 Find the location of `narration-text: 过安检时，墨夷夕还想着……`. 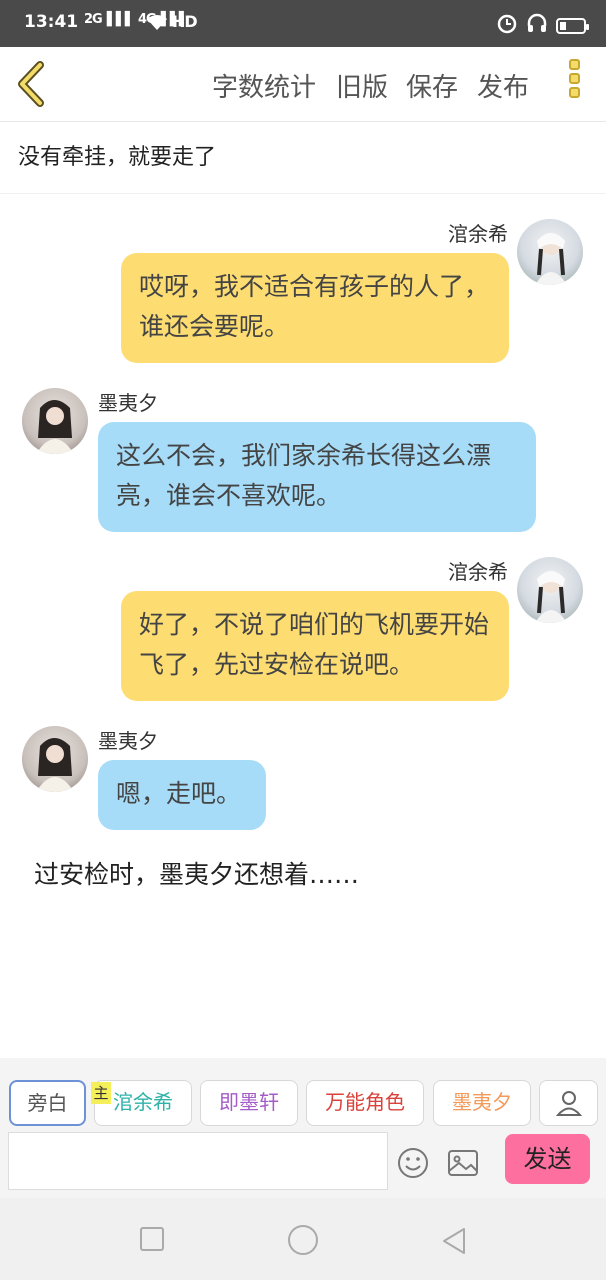

narration-text: 过安检时，墨夷夕还想着…… is located at coordinates (196, 873).